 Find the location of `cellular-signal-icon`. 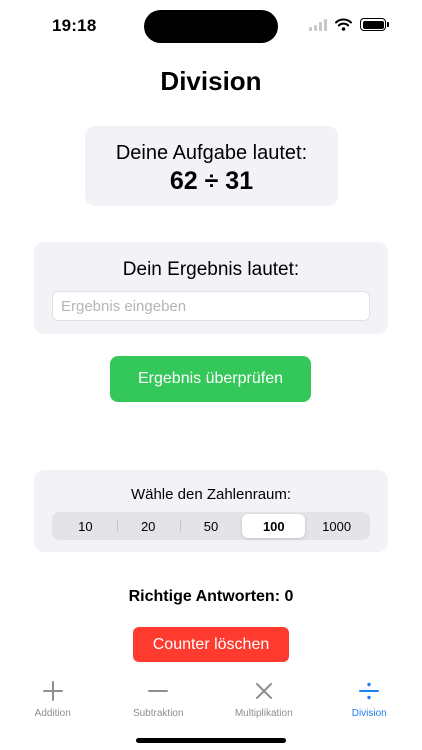

cellular-signal-icon is located at coordinates (318, 24).